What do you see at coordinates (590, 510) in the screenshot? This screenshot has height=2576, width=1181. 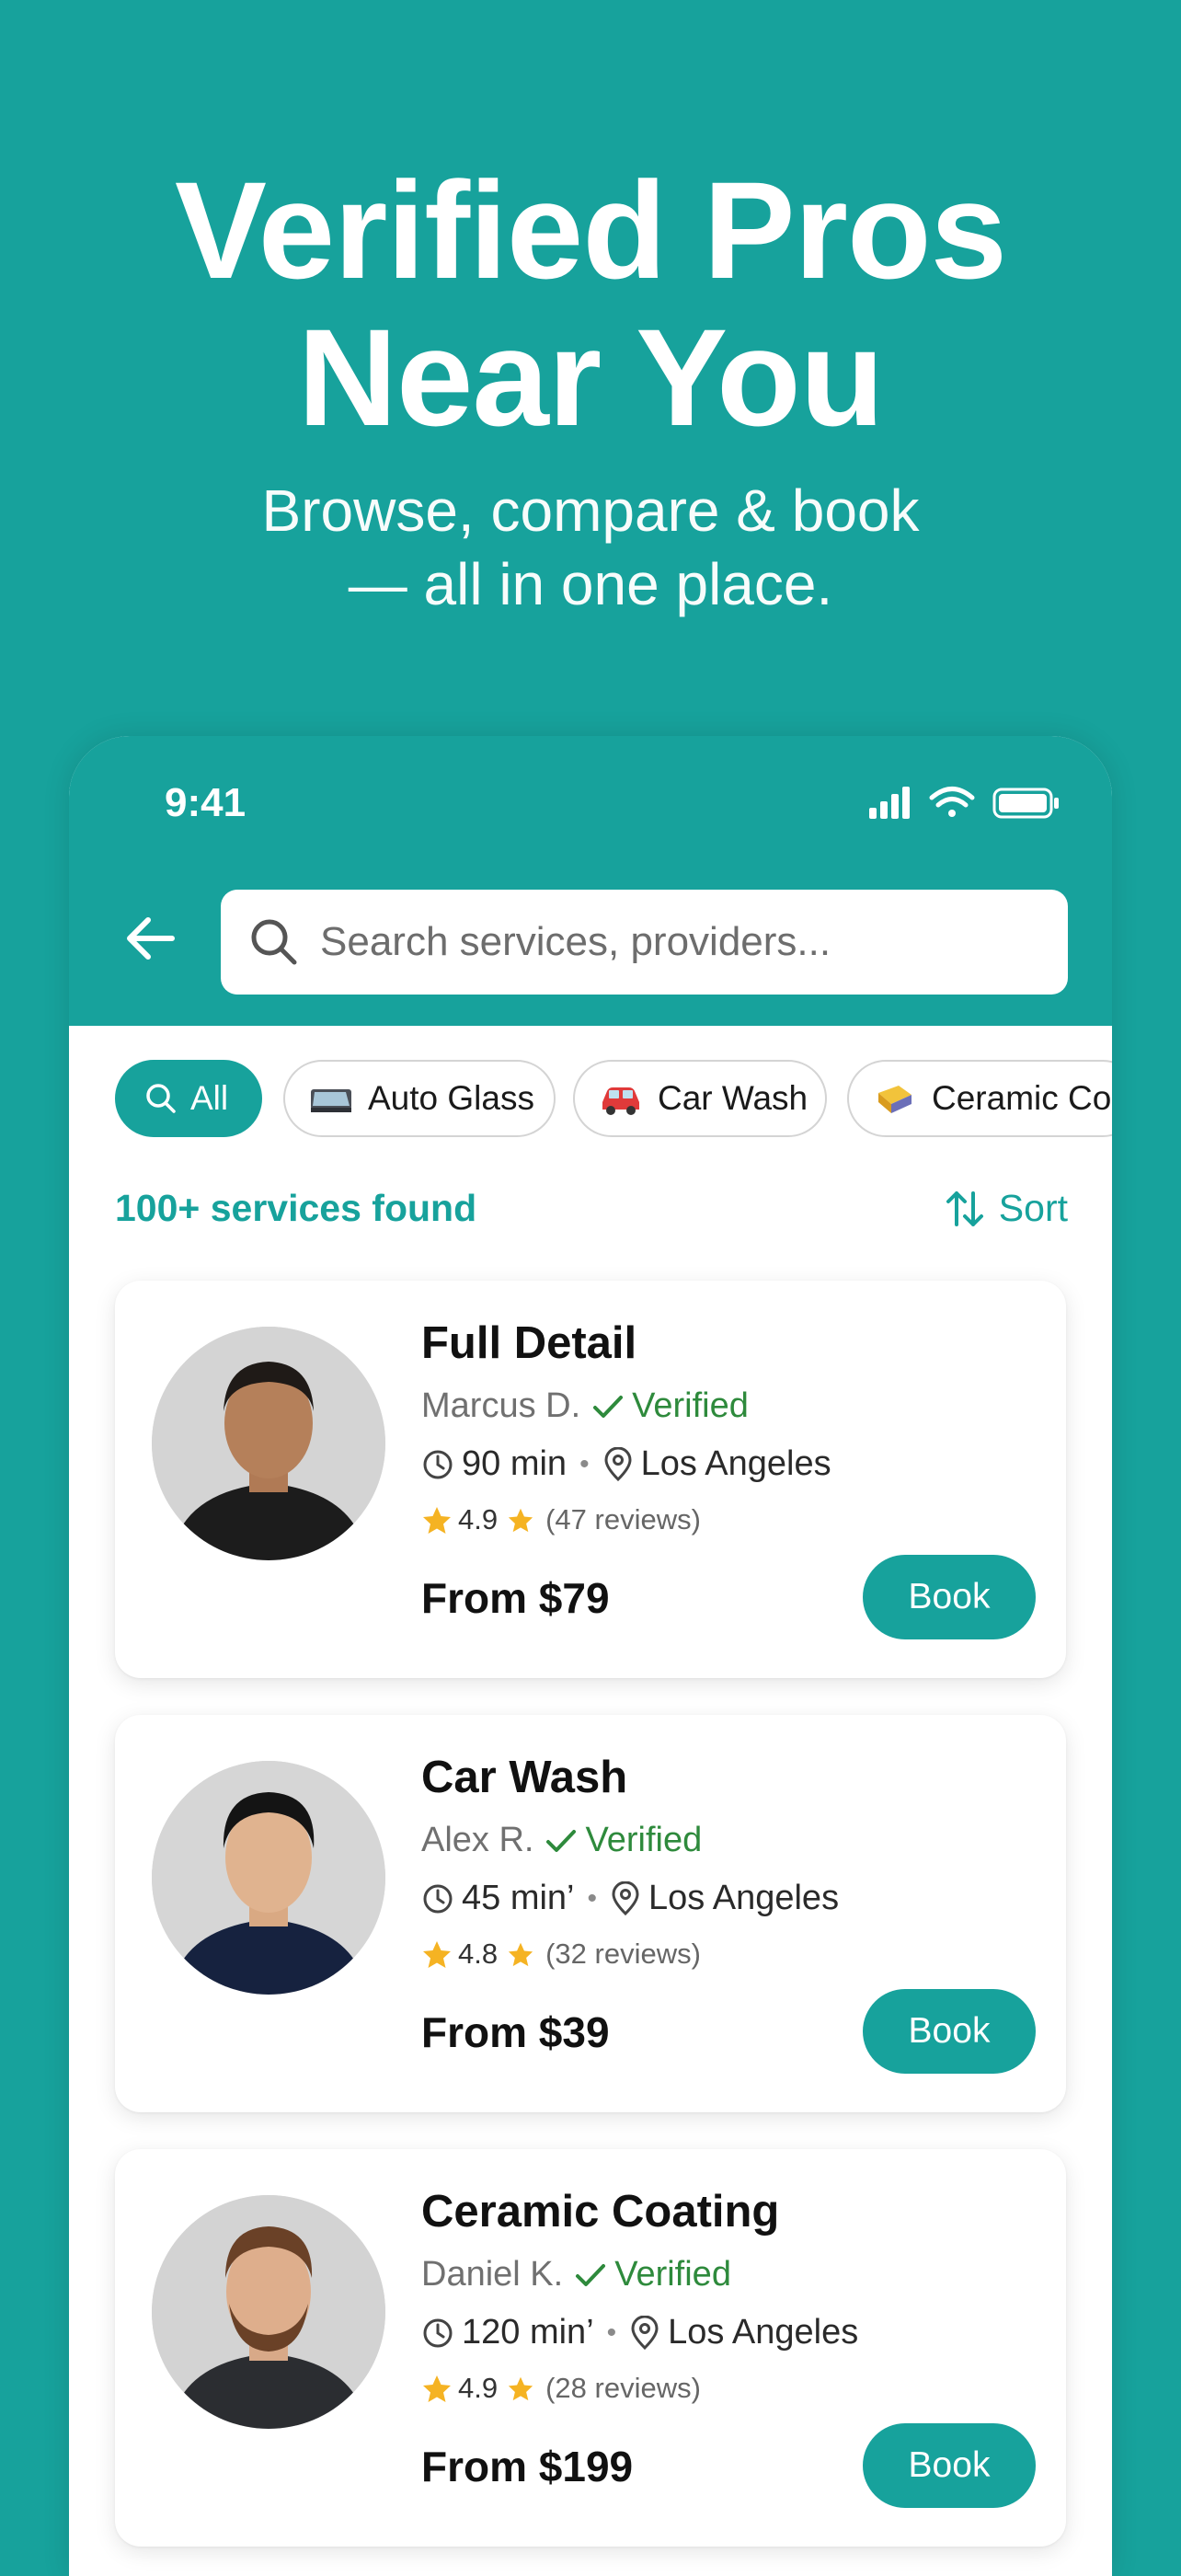 I see `hero-subtitle-line-1: Browse, compare & book` at bounding box center [590, 510].